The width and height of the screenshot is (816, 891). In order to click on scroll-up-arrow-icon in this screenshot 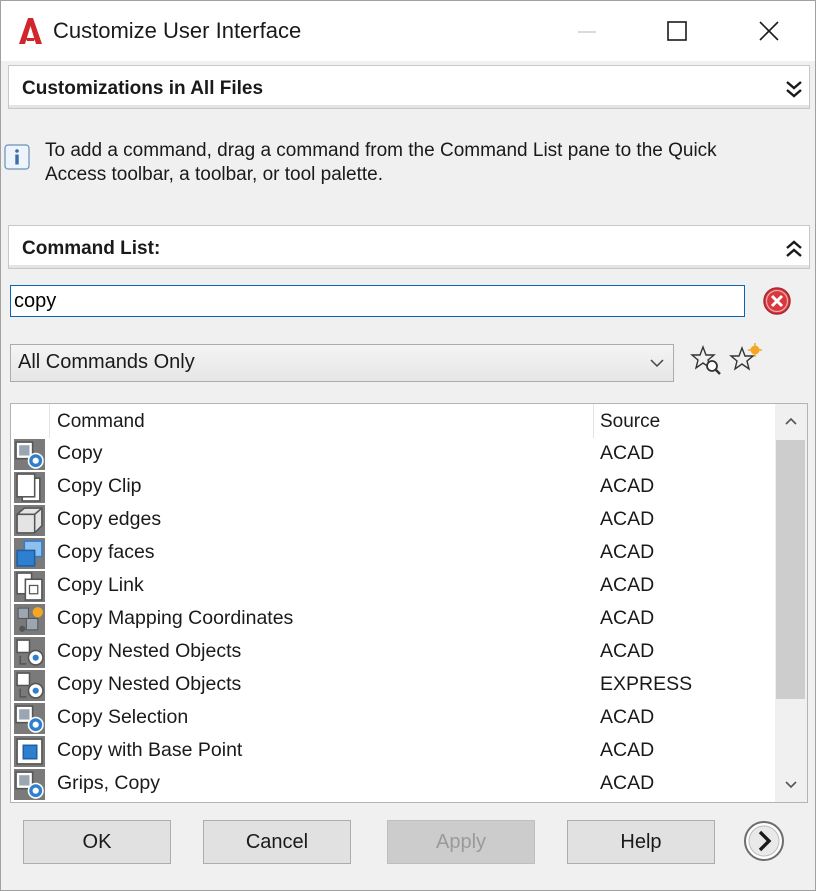, I will do `click(791, 421)`.